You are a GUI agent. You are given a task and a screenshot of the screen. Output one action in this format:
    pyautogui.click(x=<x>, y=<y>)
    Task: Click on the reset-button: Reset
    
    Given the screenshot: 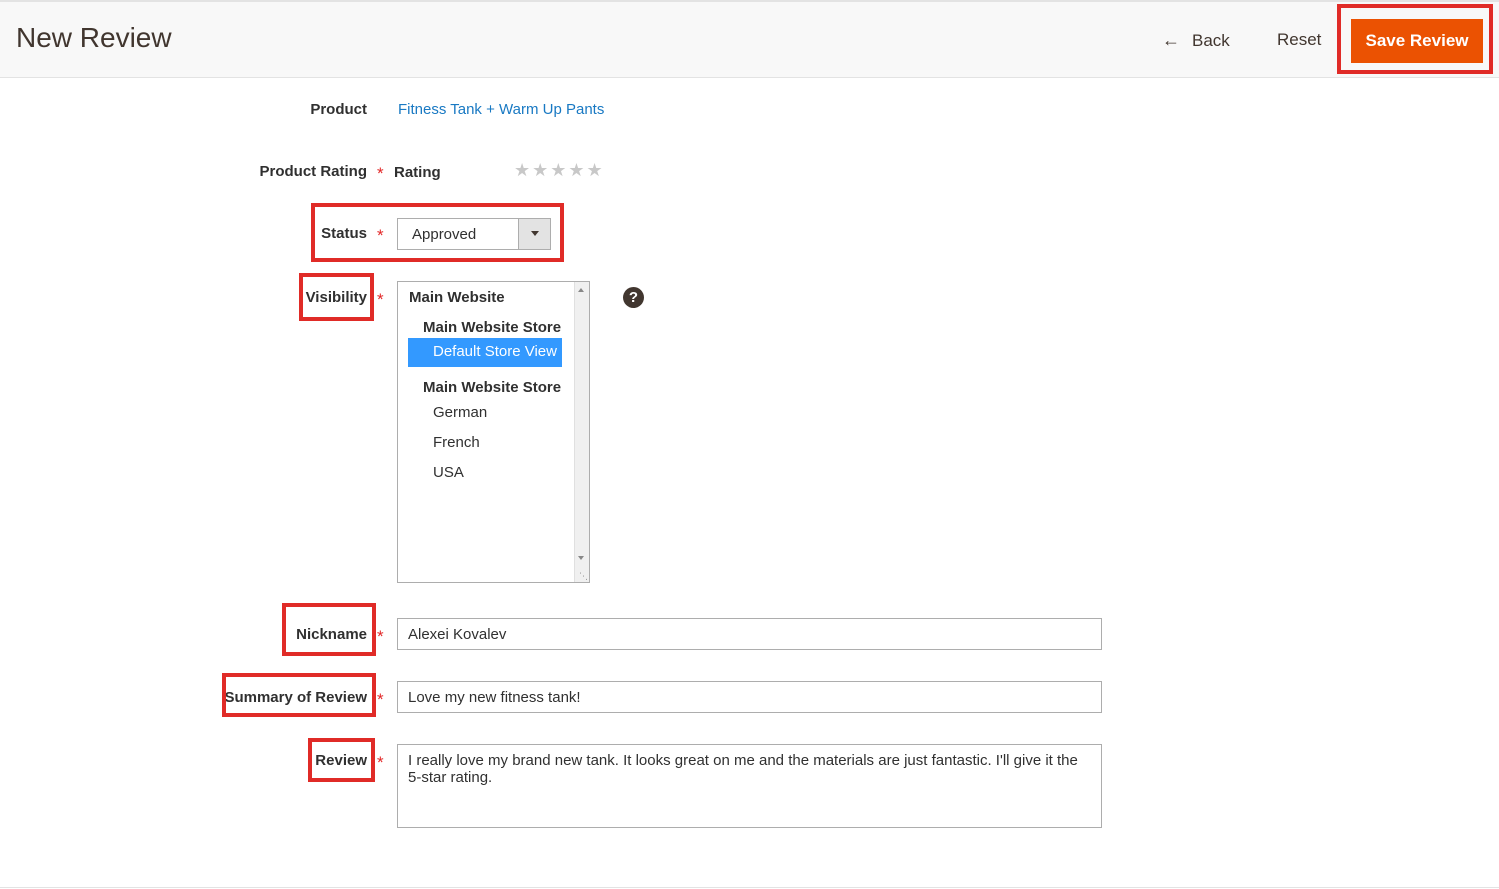 What is the action you would take?
    pyautogui.click(x=1299, y=40)
    